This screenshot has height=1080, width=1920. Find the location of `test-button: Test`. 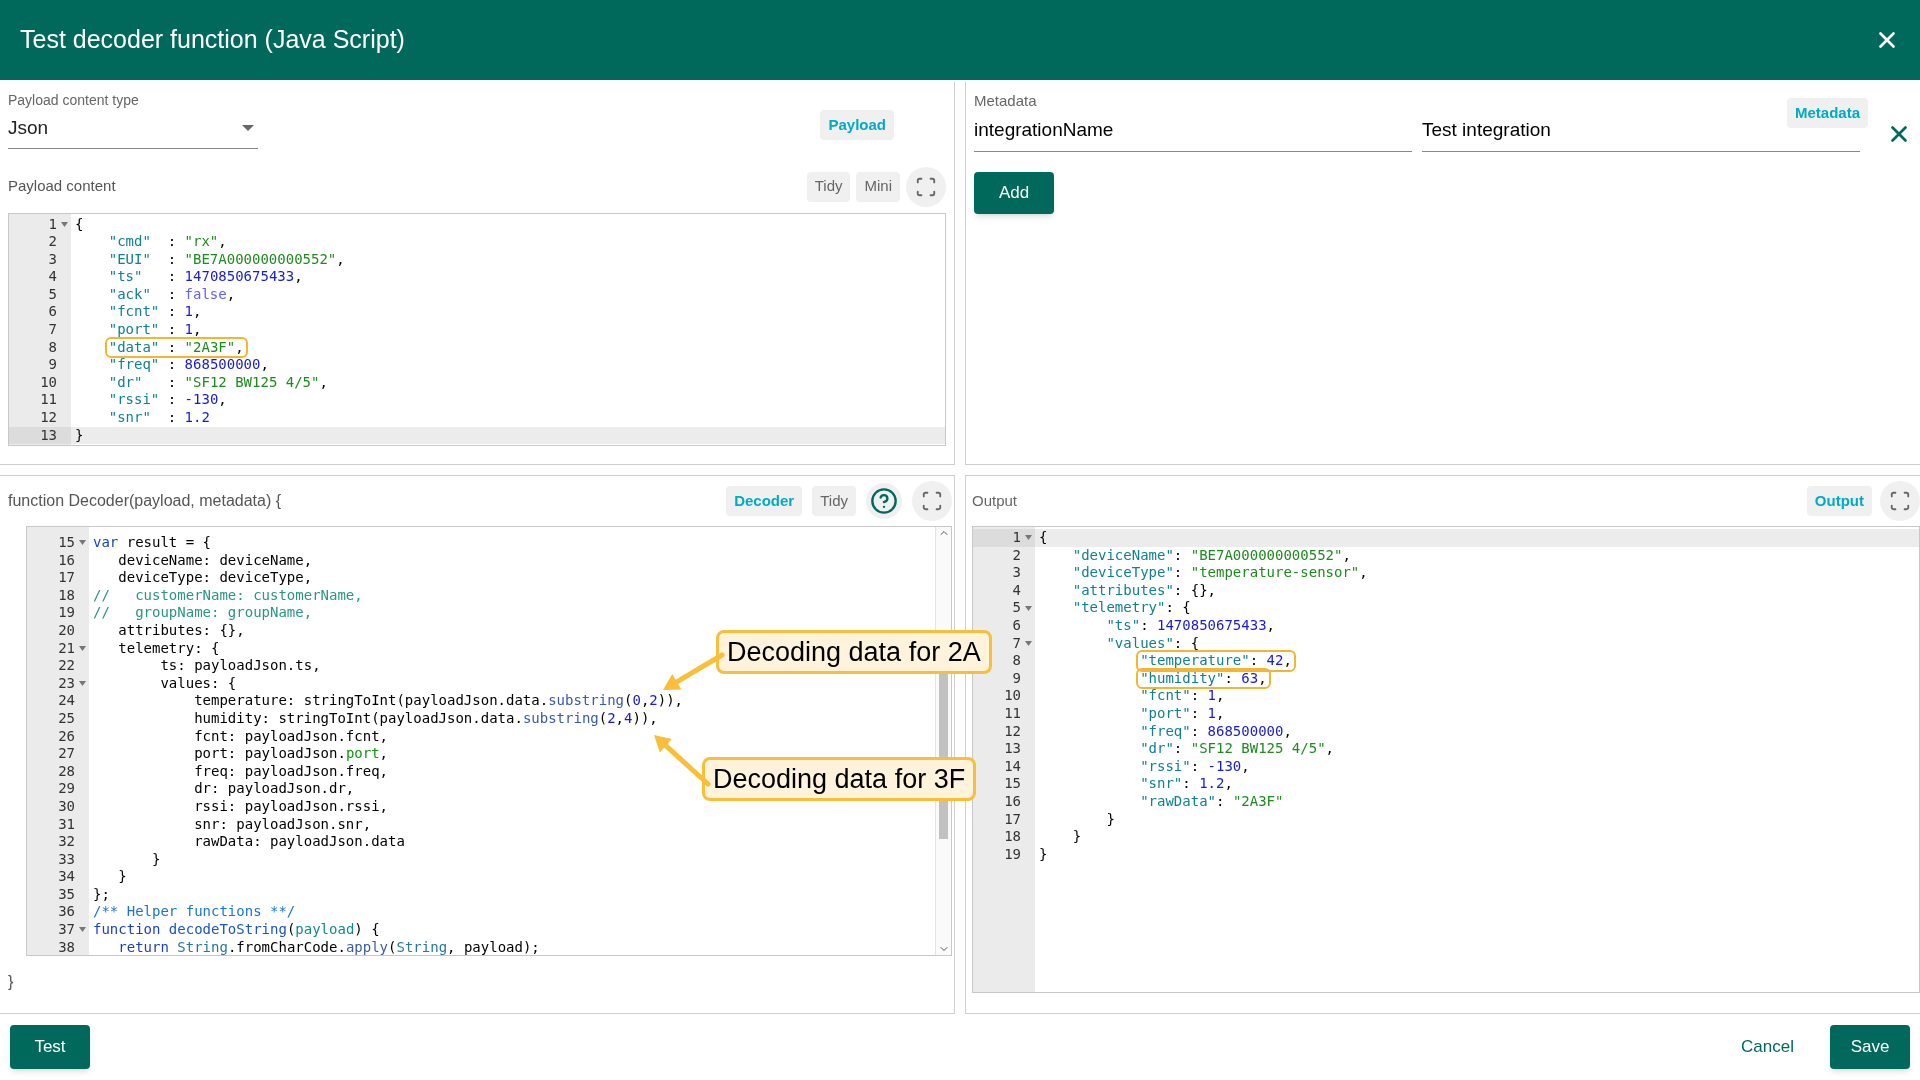

test-button: Test is located at coordinates (50, 1047).